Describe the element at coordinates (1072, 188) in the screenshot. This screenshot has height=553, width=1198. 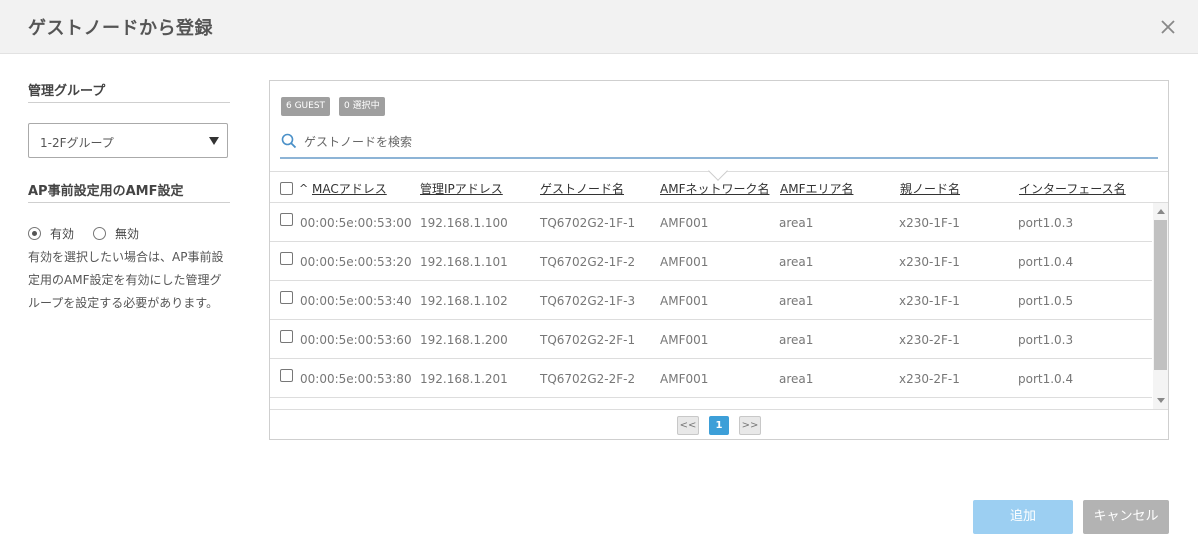
I see `header-interface-name: インターフェース名` at that location.